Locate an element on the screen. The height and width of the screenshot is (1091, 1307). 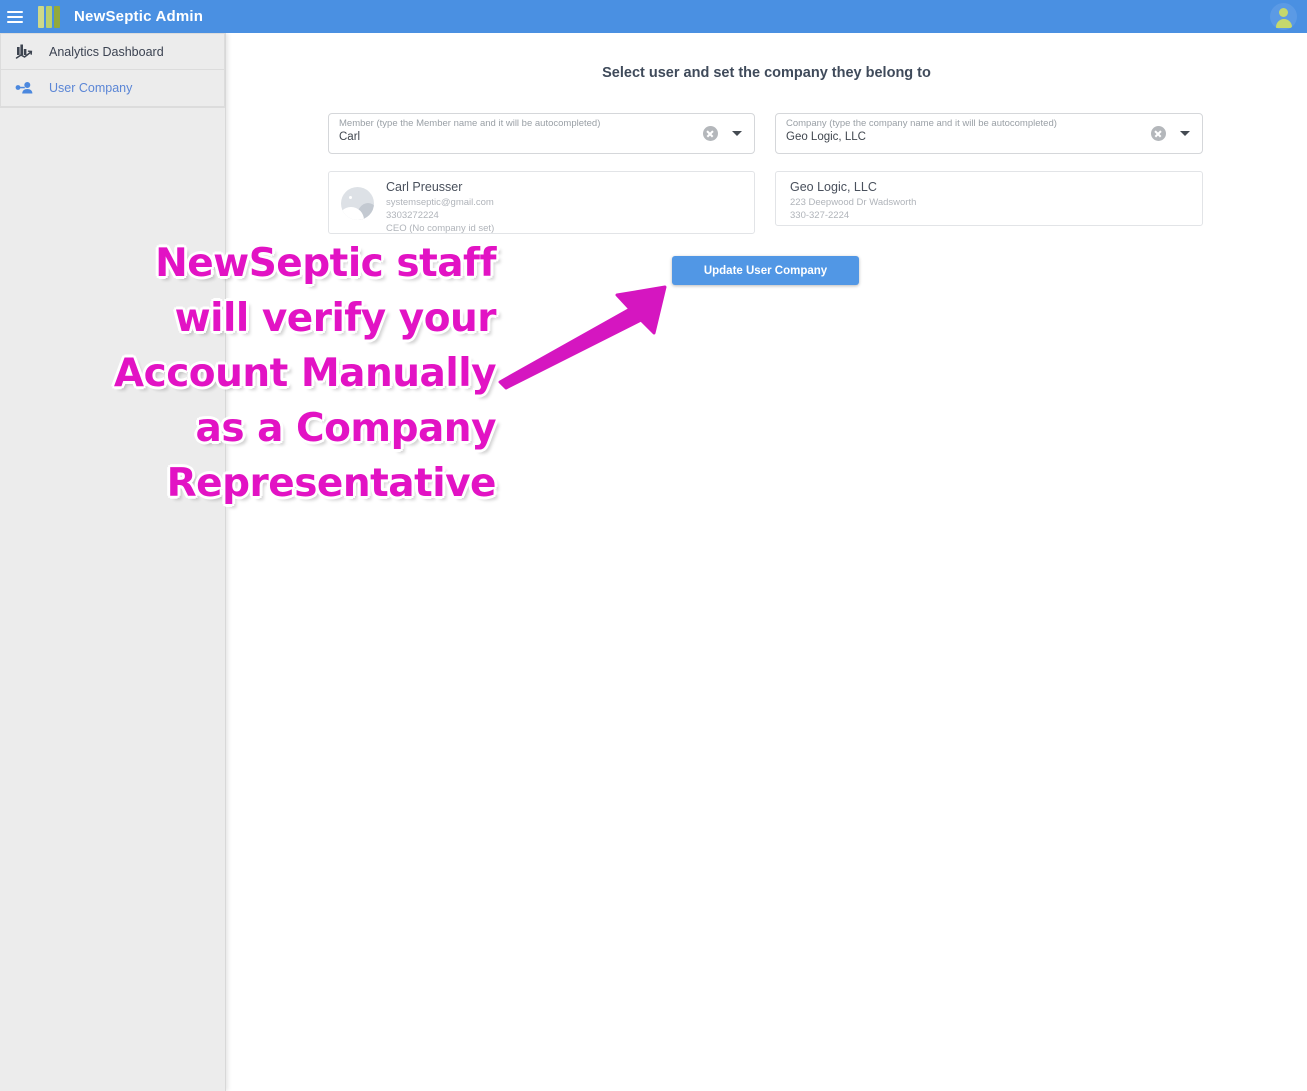
newseptic-bars-logo is located at coordinates (49, 16).